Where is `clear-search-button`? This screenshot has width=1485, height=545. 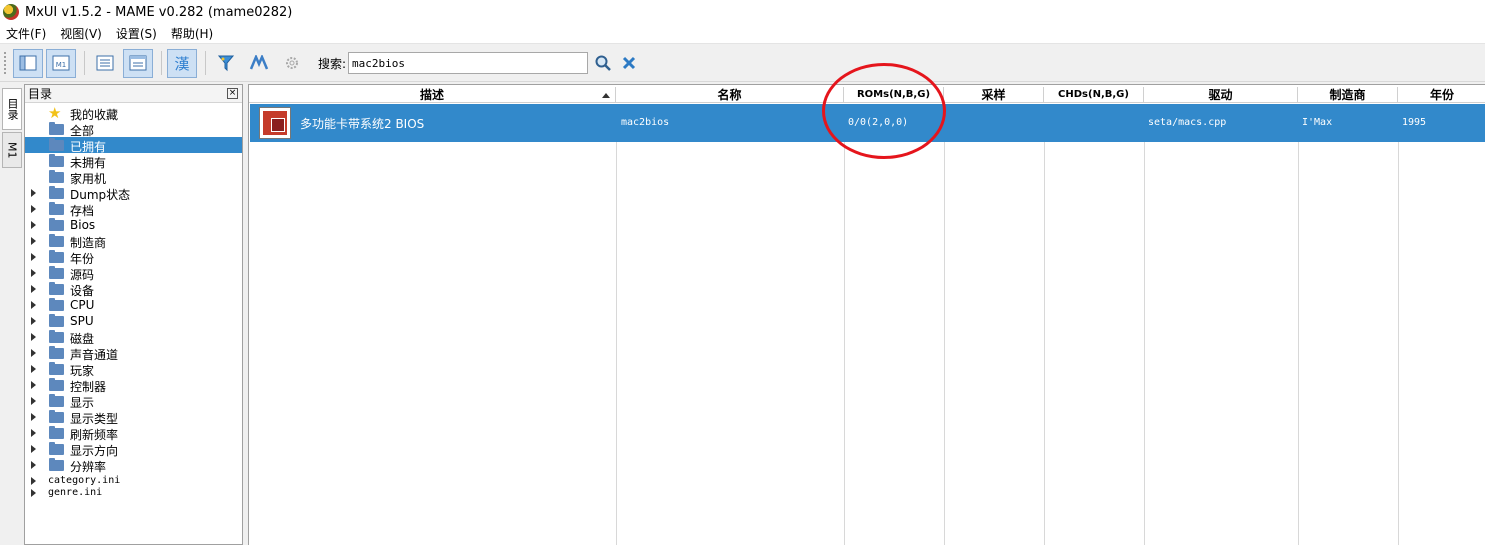 clear-search-button is located at coordinates (629, 63).